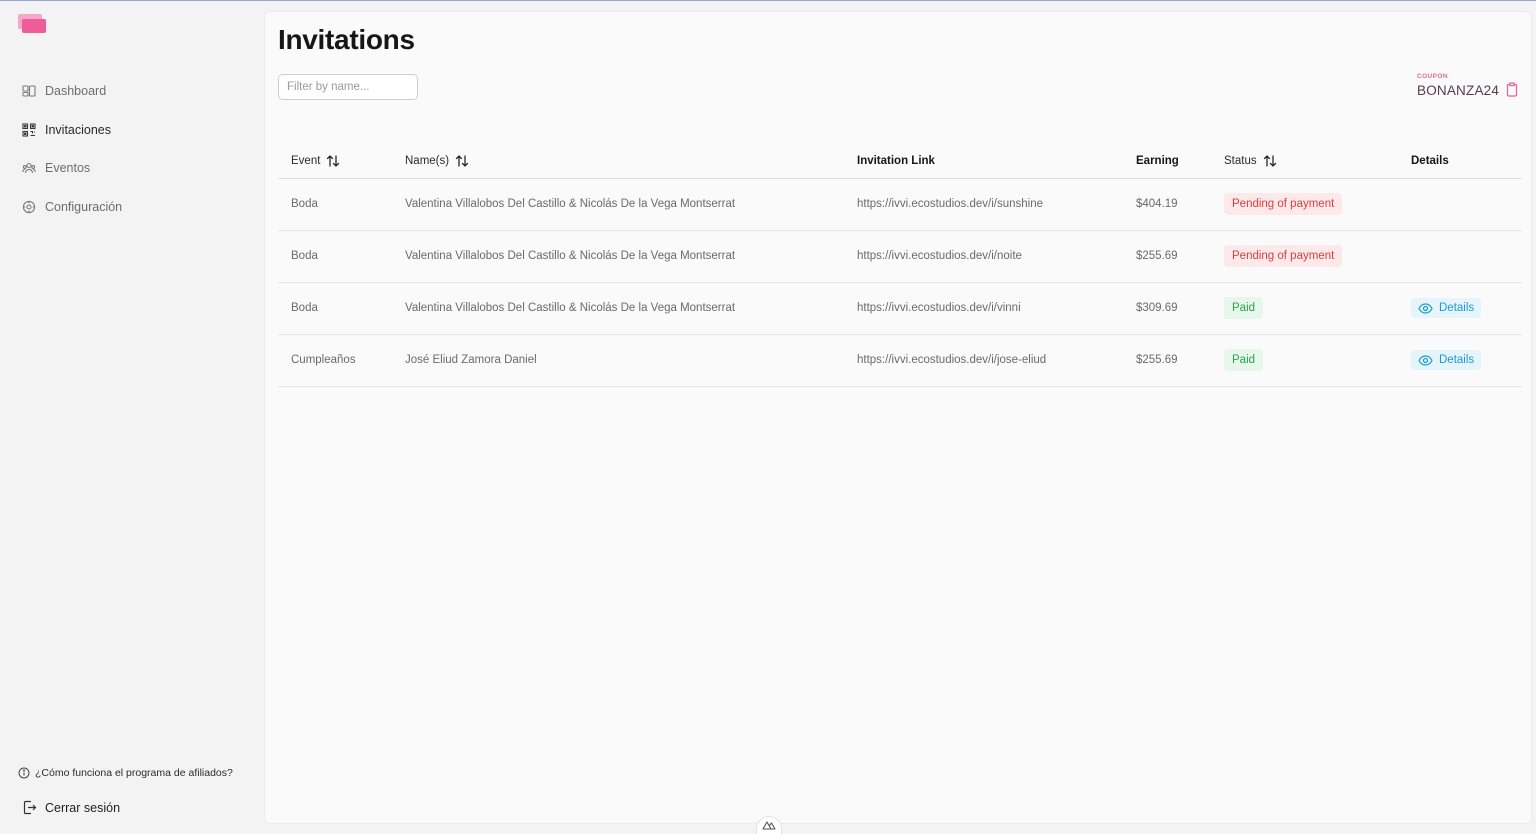 This screenshot has width=1536, height=834. I want to click on qr-code-icon, so click(28, 129).